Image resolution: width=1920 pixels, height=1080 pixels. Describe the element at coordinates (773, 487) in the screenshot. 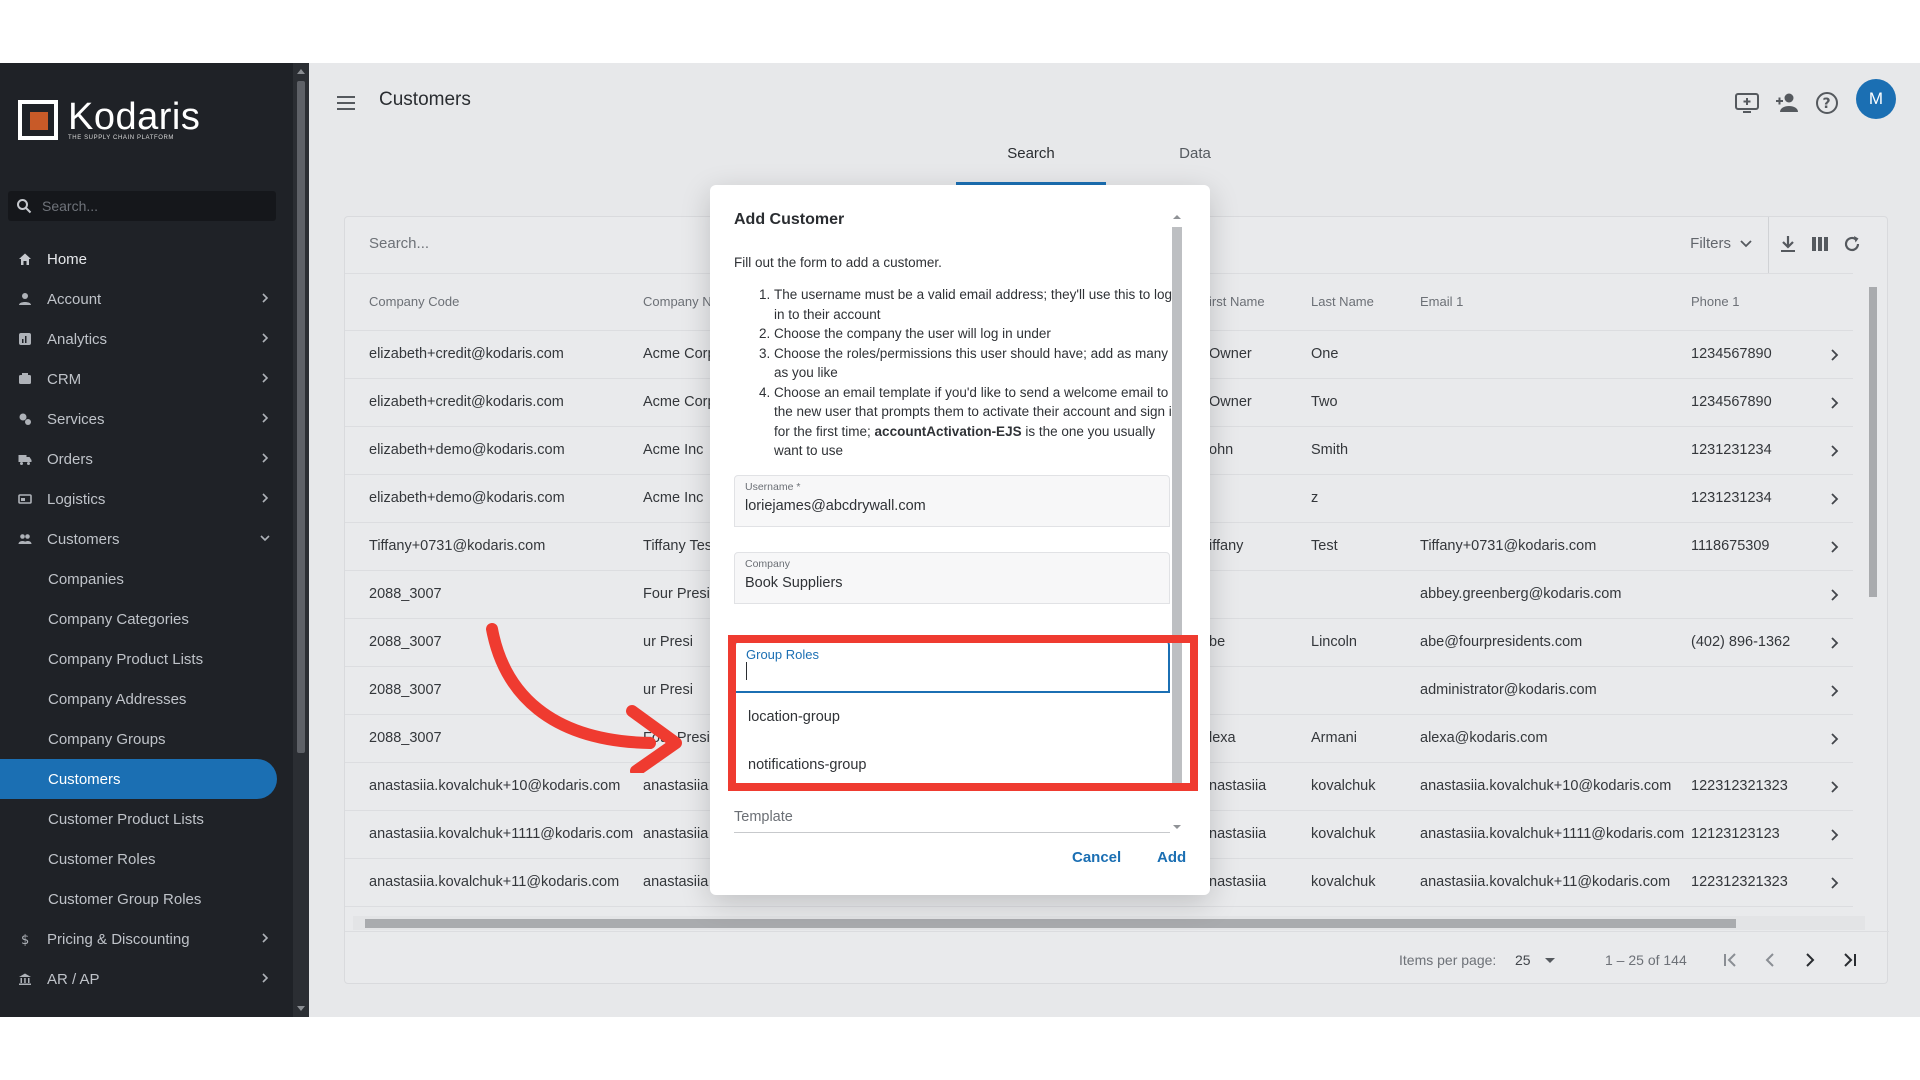

I see `username-label: Username *` at that location.